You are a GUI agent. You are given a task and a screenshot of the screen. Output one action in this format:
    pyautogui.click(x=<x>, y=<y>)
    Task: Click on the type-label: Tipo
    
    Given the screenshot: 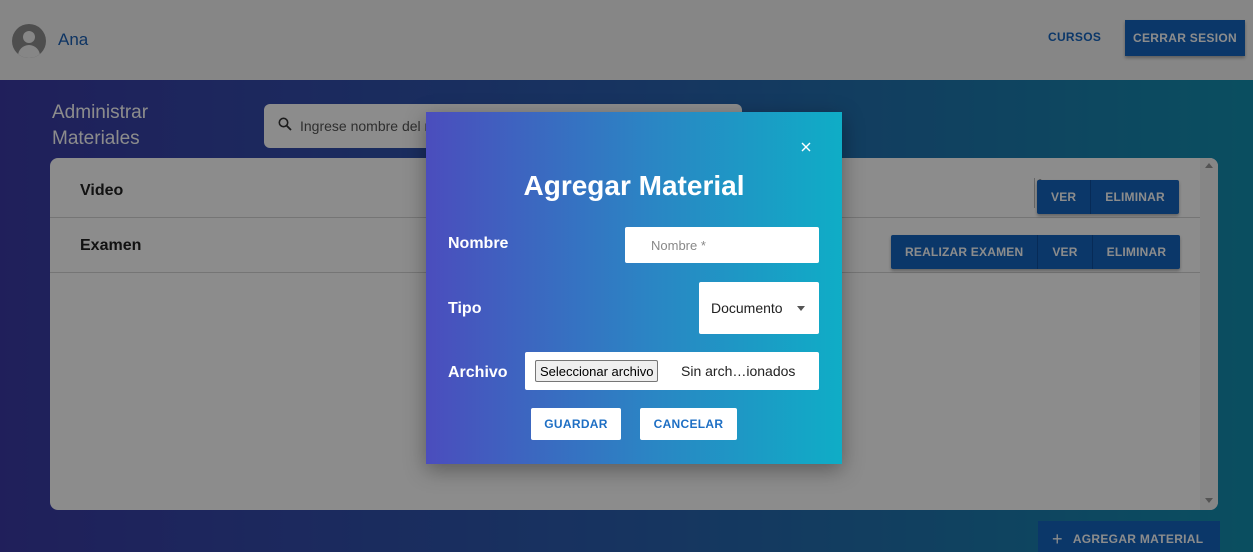 What is the action you would take?
    pyautogui.click(x=465, y=308)
    